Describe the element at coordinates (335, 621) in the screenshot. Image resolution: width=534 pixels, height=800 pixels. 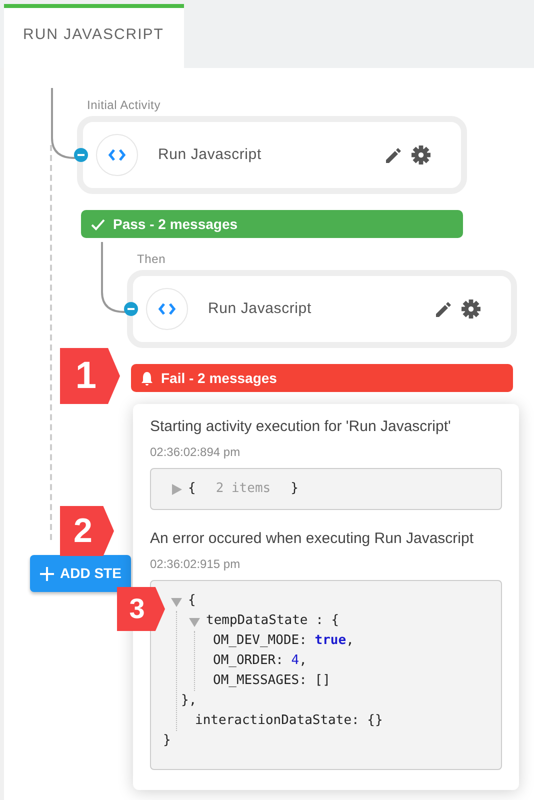
I see `code-line: tempDataState : {` at that location.